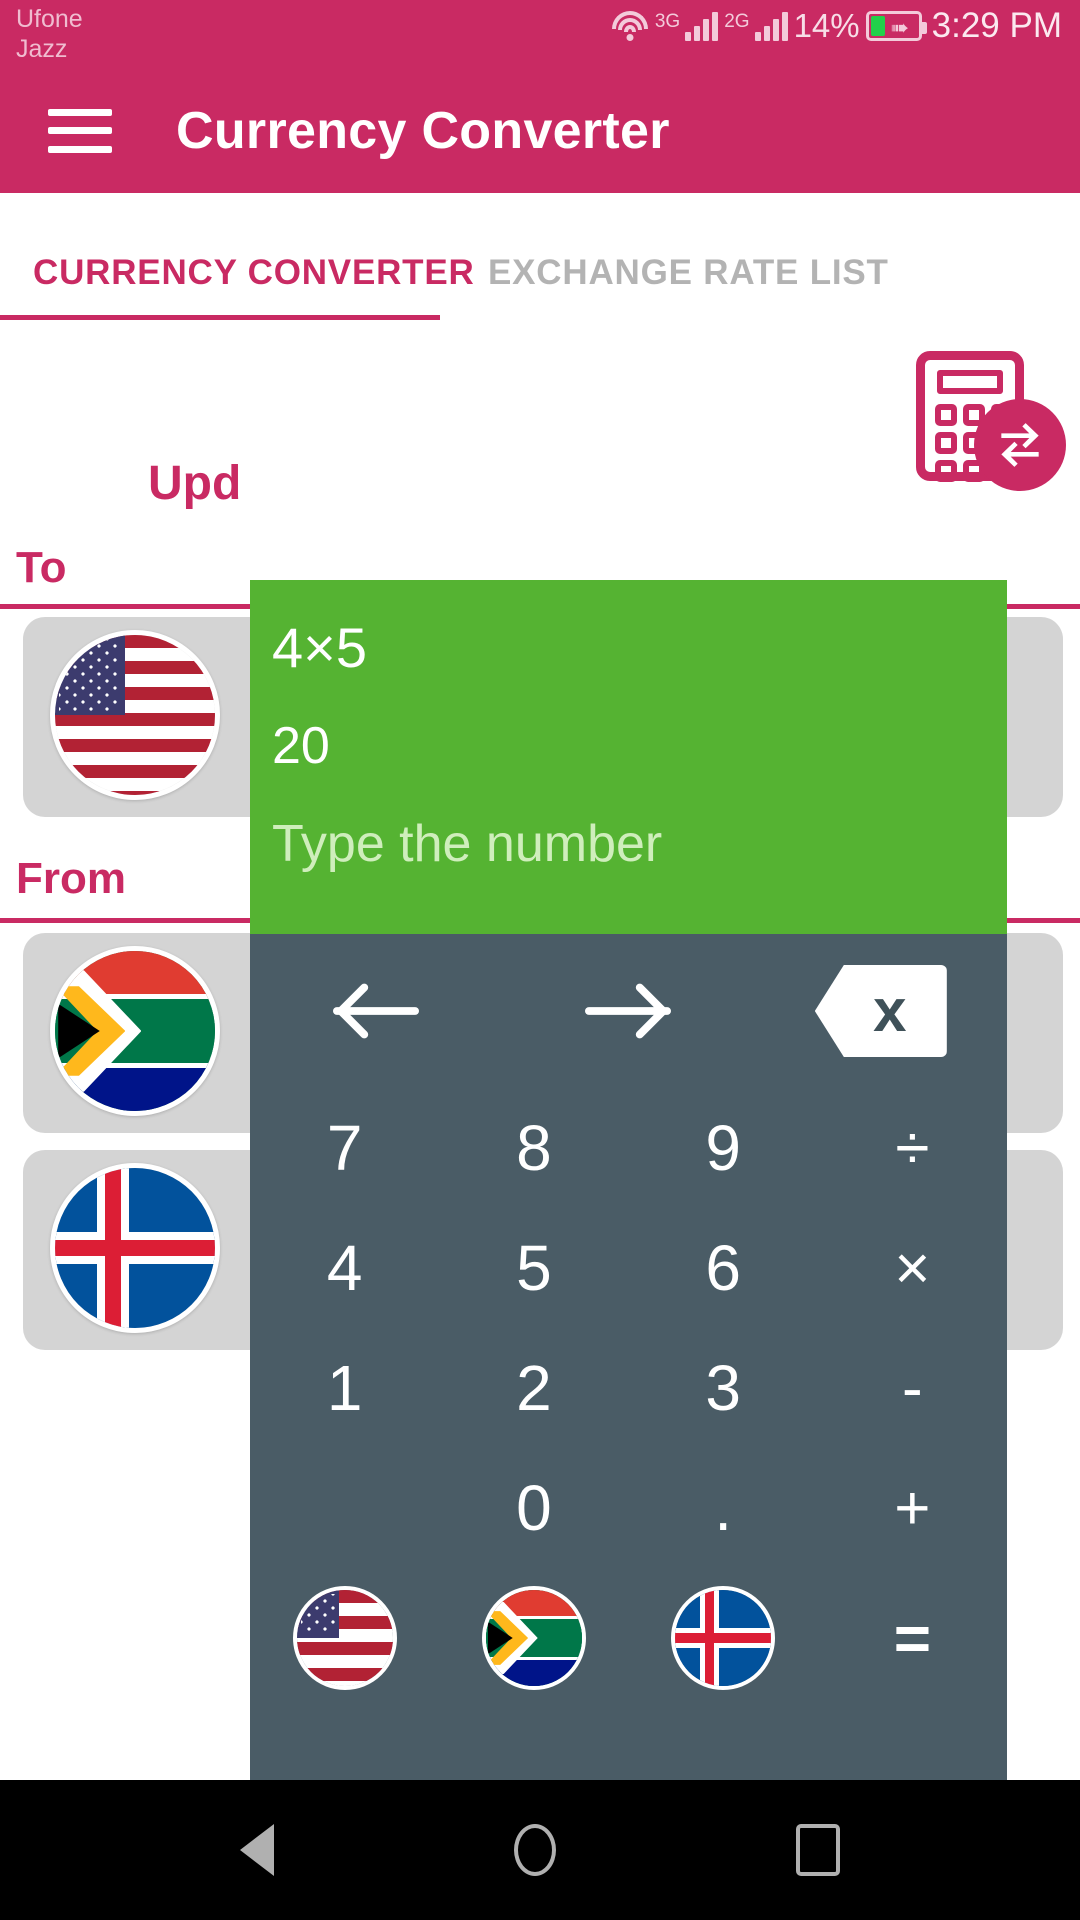  What do you see at coordinates (80, 130) in the screenshot?
I see `hamburger-menu-icon` at bounding box center [80, 130].